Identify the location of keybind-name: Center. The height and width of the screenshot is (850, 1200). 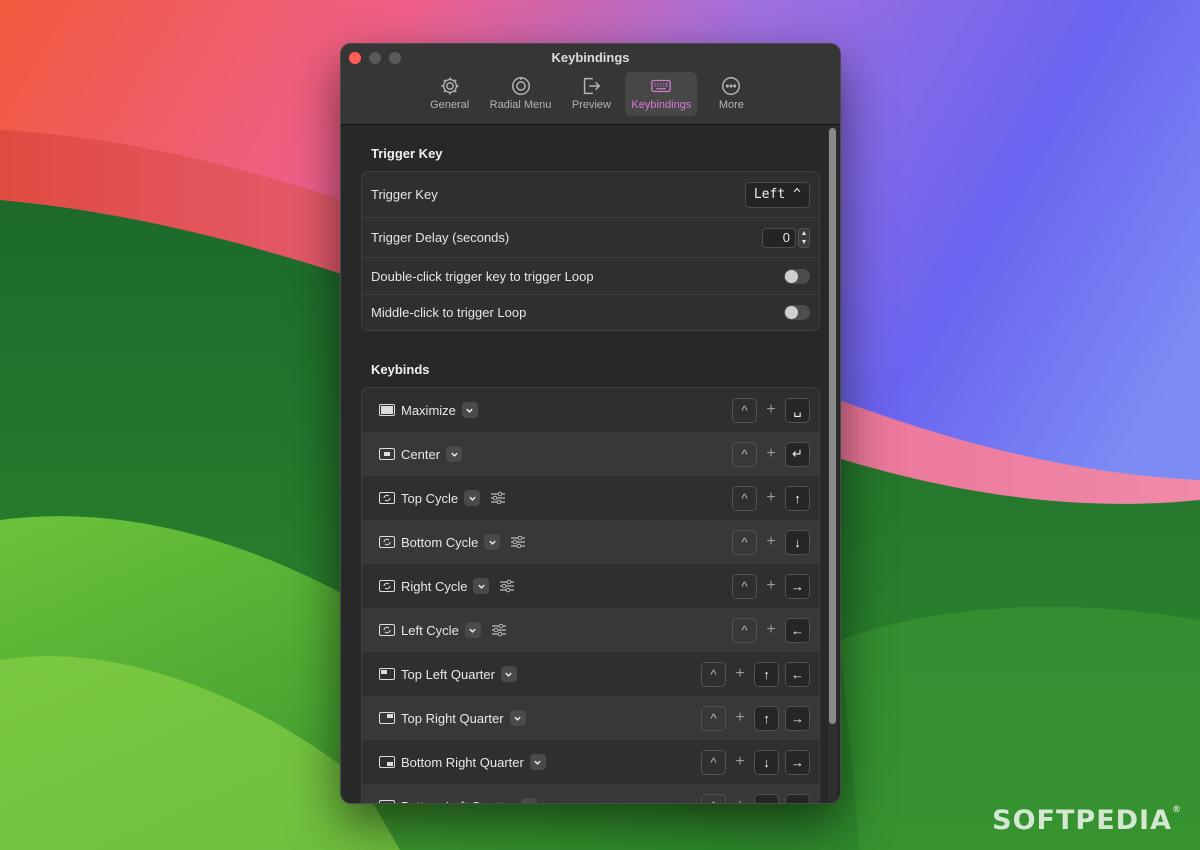
(421, 454).